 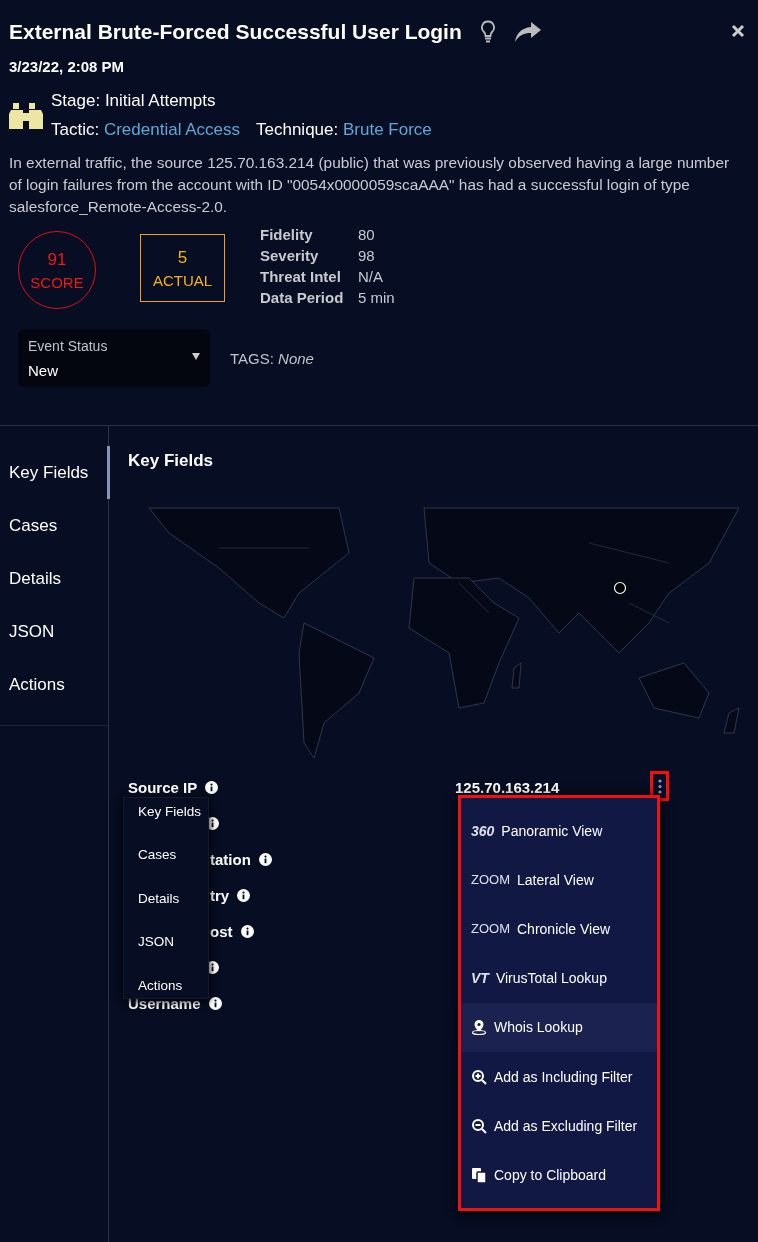 I want to click on menu-item: ZOOM Lateral View, so click(x=559, y=880).